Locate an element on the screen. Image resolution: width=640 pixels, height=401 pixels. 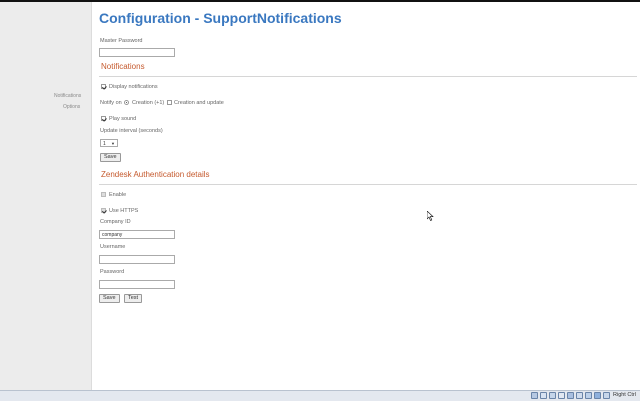
usb-icon is located at coordinates (561, 395).